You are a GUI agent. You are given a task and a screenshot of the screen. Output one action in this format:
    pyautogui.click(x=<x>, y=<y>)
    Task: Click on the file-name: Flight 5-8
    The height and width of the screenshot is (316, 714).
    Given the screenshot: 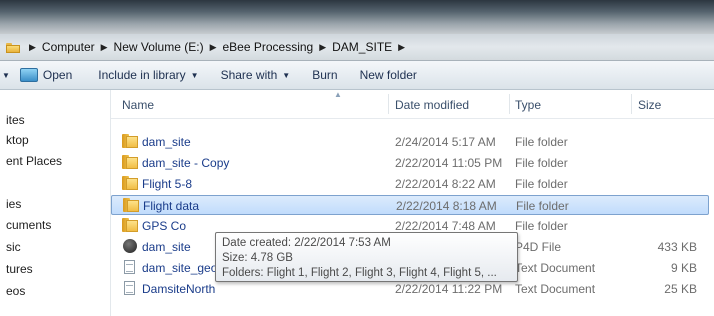 What is the action you would take?
    pyautogui.click(x=167, y=184)
    